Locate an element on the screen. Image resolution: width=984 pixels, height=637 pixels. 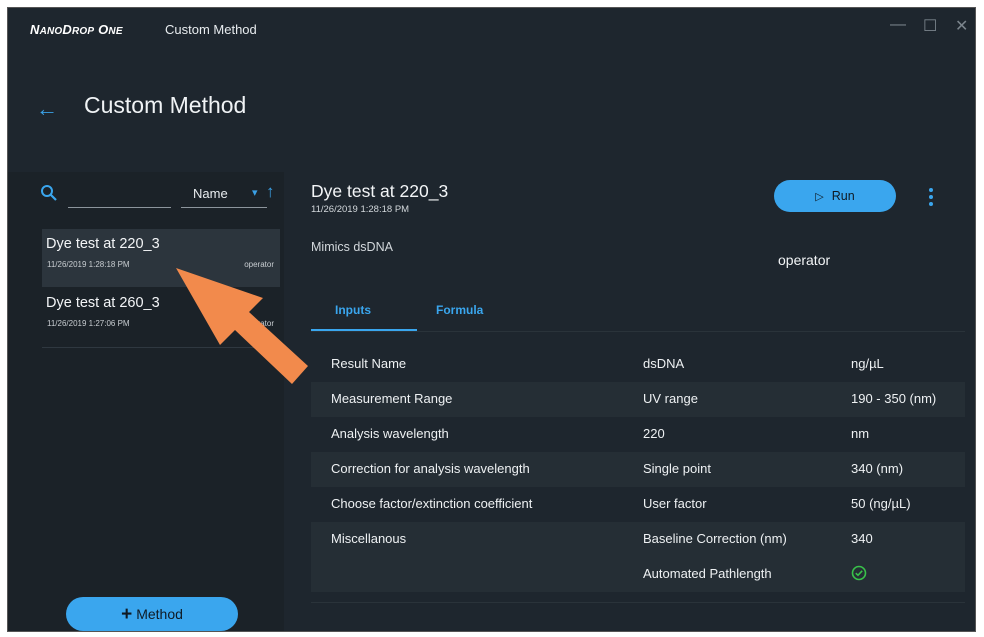
add-method-label: Method is located at coordinates (159, 614).